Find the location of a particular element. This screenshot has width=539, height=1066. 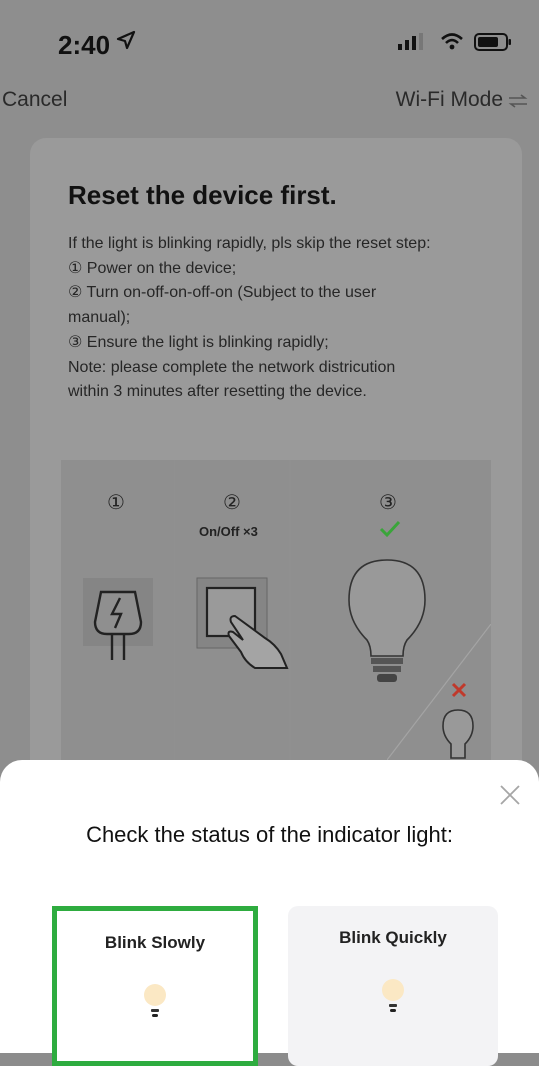

wifi-icon is located at coordinates (452, 41).